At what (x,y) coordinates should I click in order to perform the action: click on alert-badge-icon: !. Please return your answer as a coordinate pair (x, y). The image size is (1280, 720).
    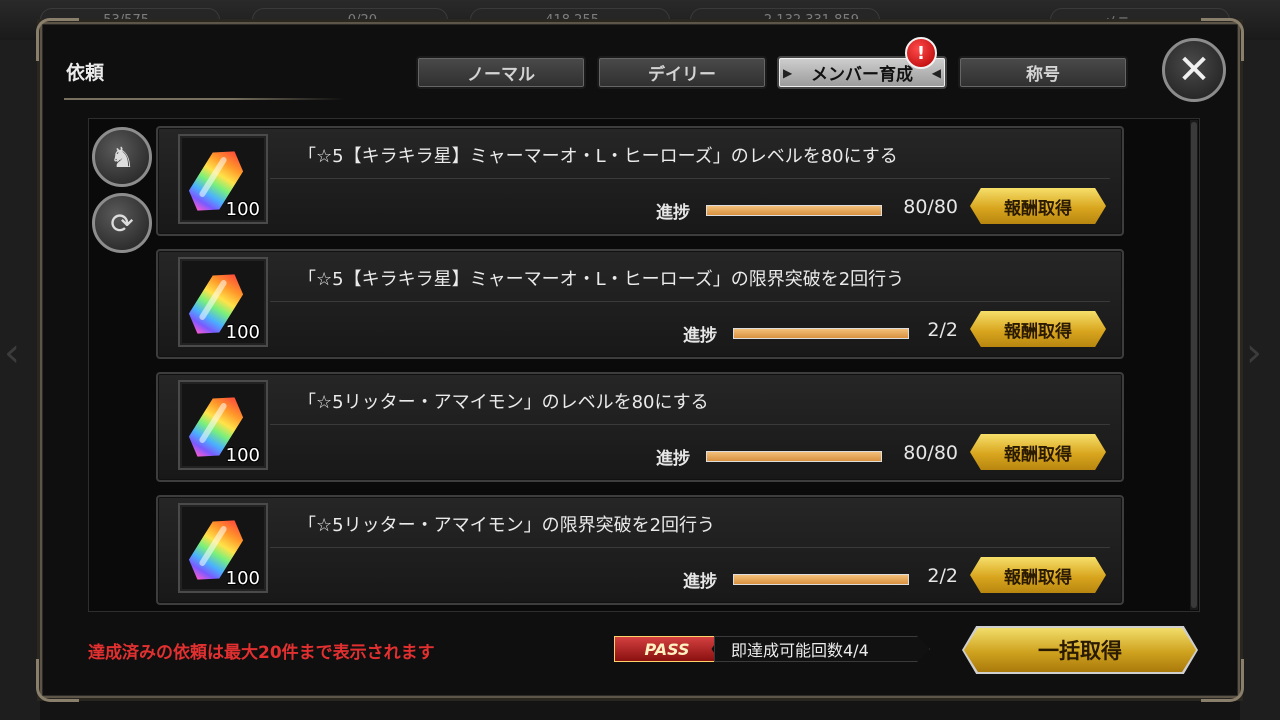
    Looking at the image, I should click on (921, 53).